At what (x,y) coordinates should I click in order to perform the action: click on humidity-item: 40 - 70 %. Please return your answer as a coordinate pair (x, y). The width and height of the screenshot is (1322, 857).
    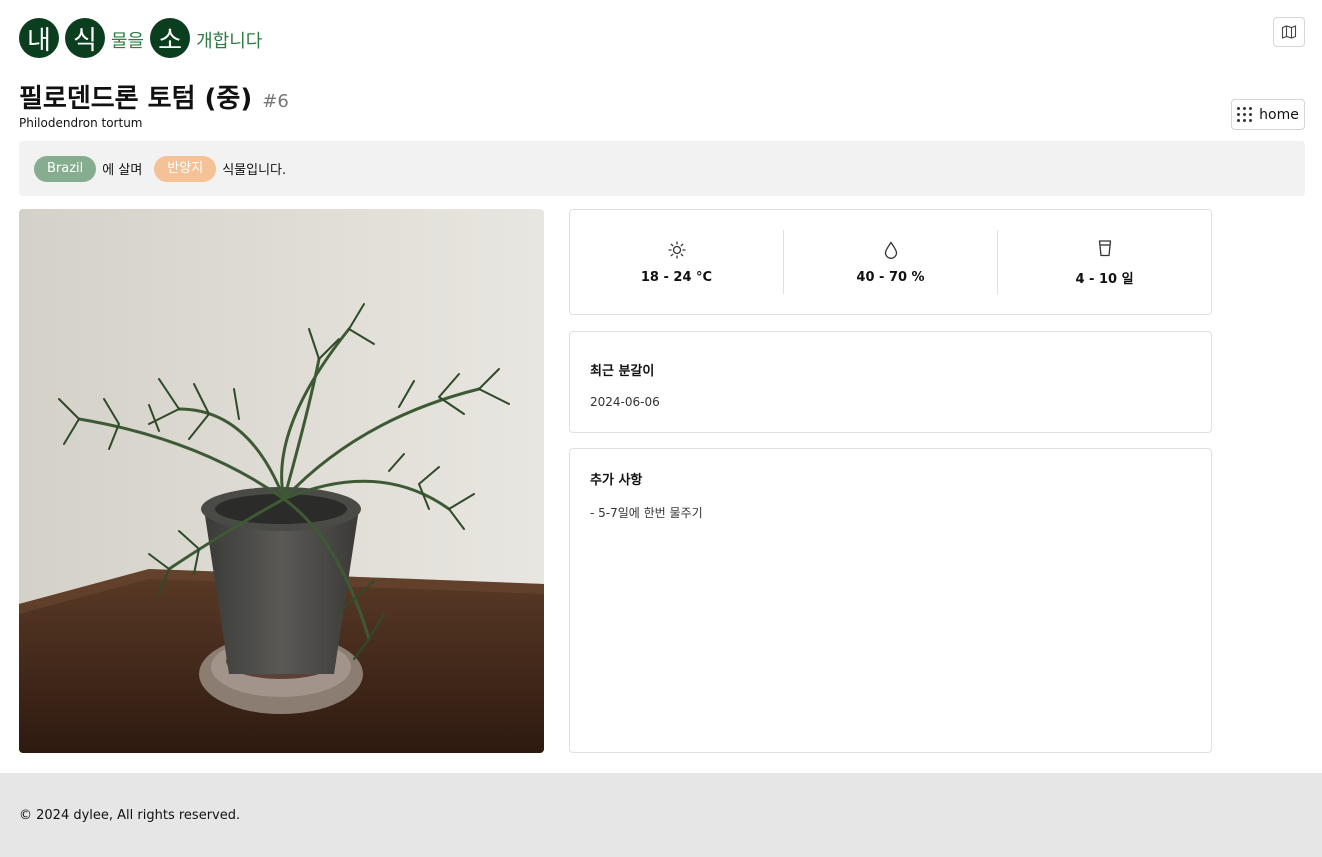
    Looking at the image, I should click on (890, 262).